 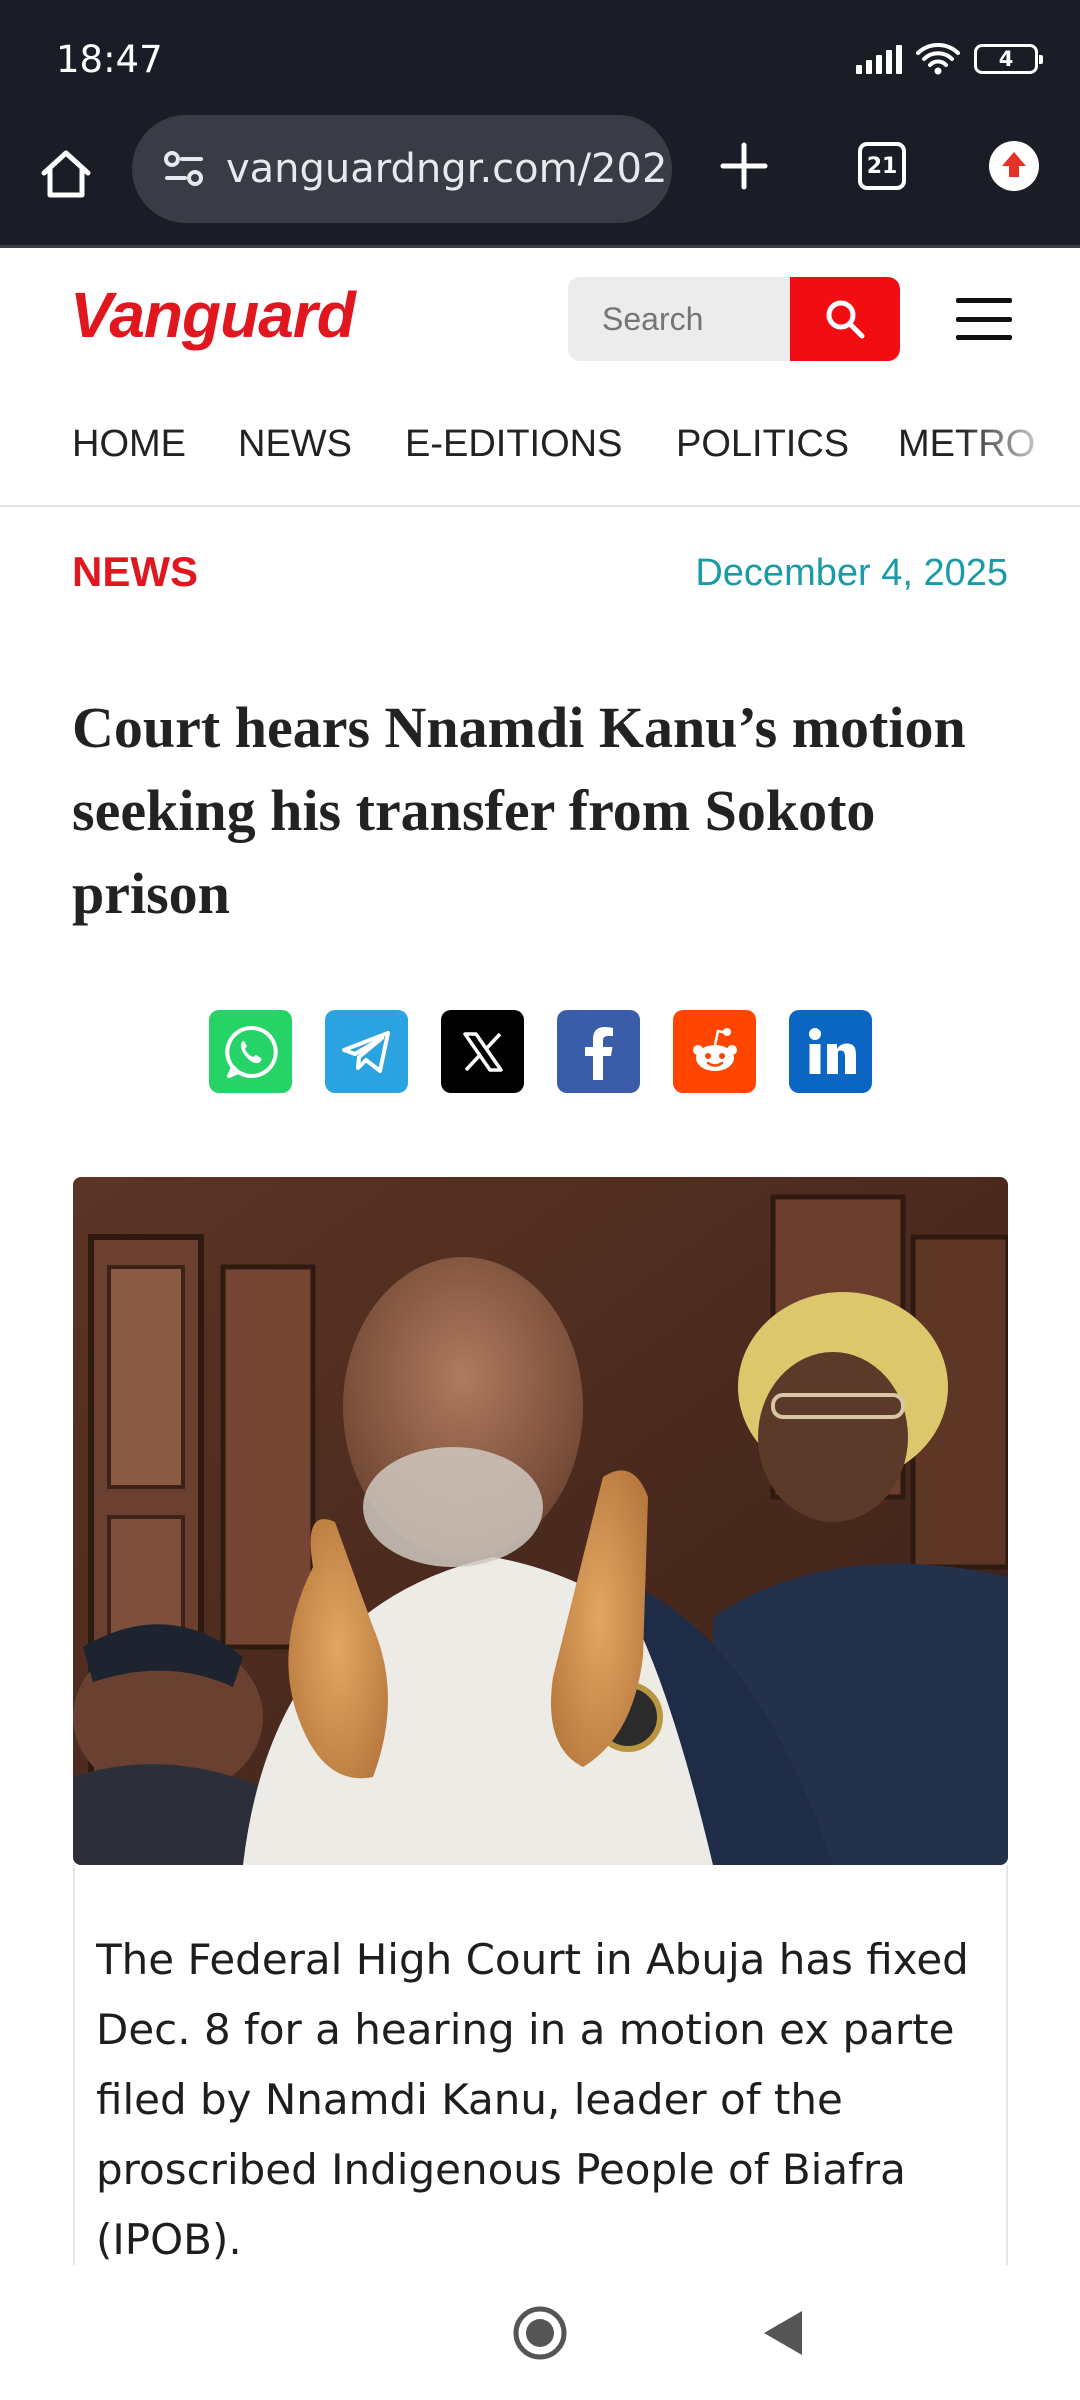 What do you see at coordinates (714, 1049) in the screenshot?
I see `reddit-icon` at bounding box center [714, 1049].